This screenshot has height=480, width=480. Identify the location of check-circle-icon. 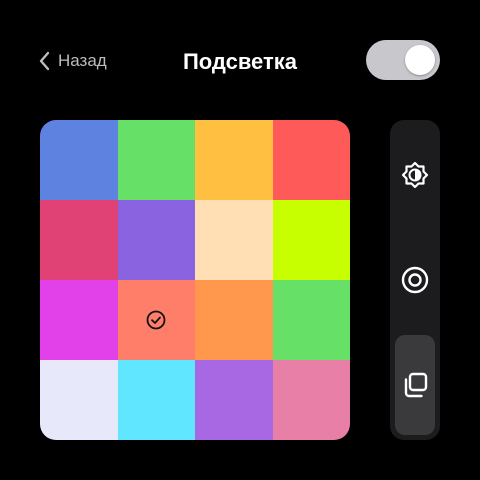
(156, 320).